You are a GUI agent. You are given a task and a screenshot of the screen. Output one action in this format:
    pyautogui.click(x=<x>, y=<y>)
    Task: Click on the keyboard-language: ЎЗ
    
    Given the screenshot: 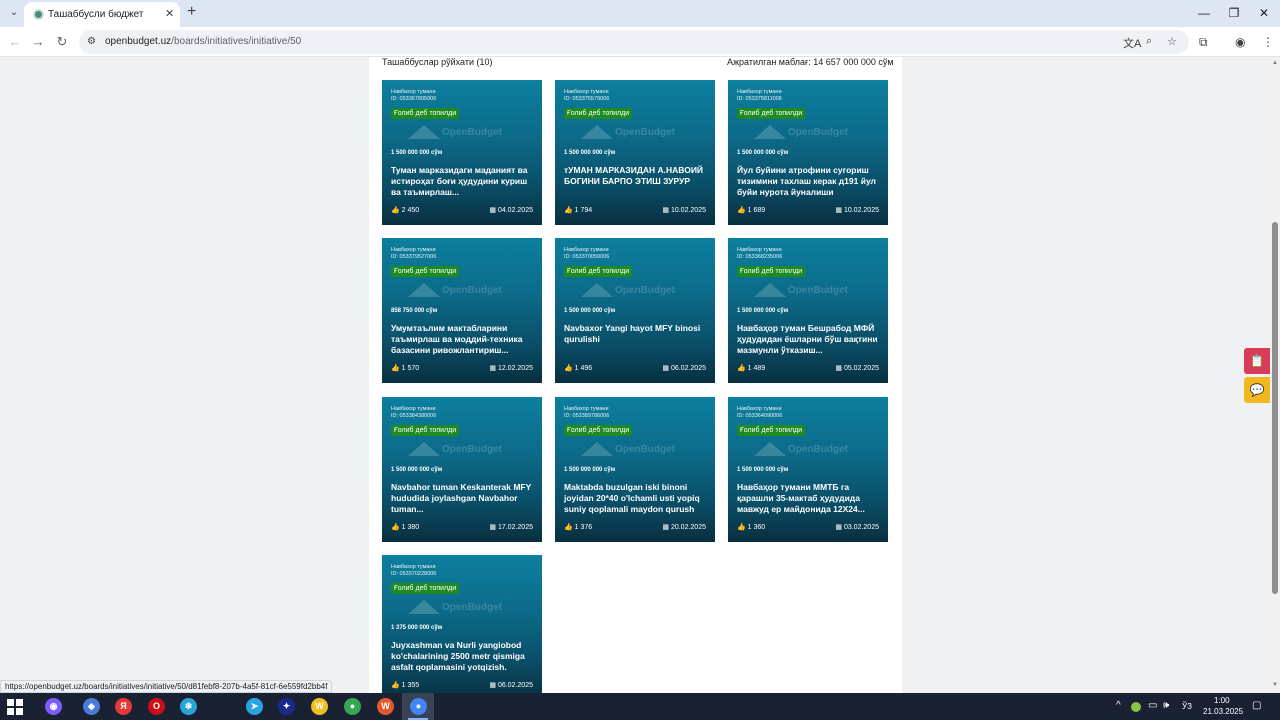 What is the action you would take?
    pyautogui.click(x=1187, y=706)
    